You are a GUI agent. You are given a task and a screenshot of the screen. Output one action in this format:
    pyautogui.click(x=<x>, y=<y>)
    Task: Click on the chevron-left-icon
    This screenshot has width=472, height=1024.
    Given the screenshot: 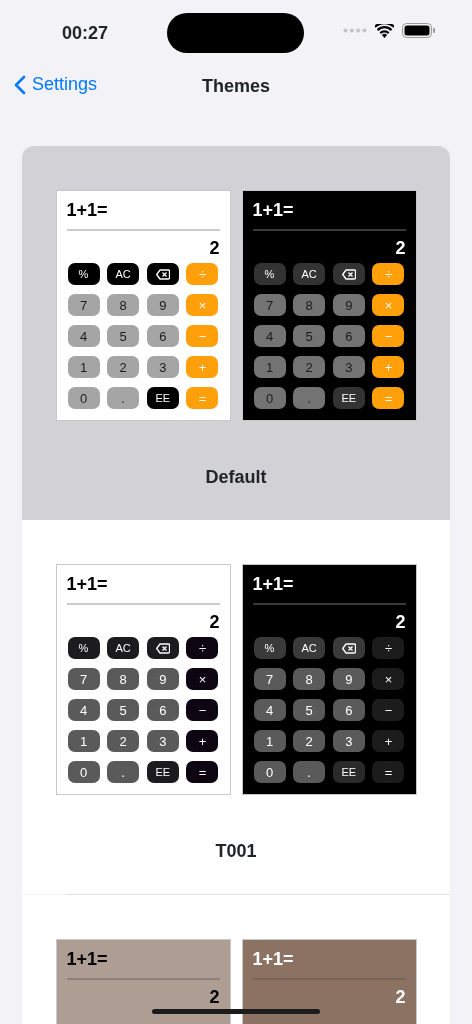 What is the action you would take?
    pyautogui.click(x=20, y=84)
    